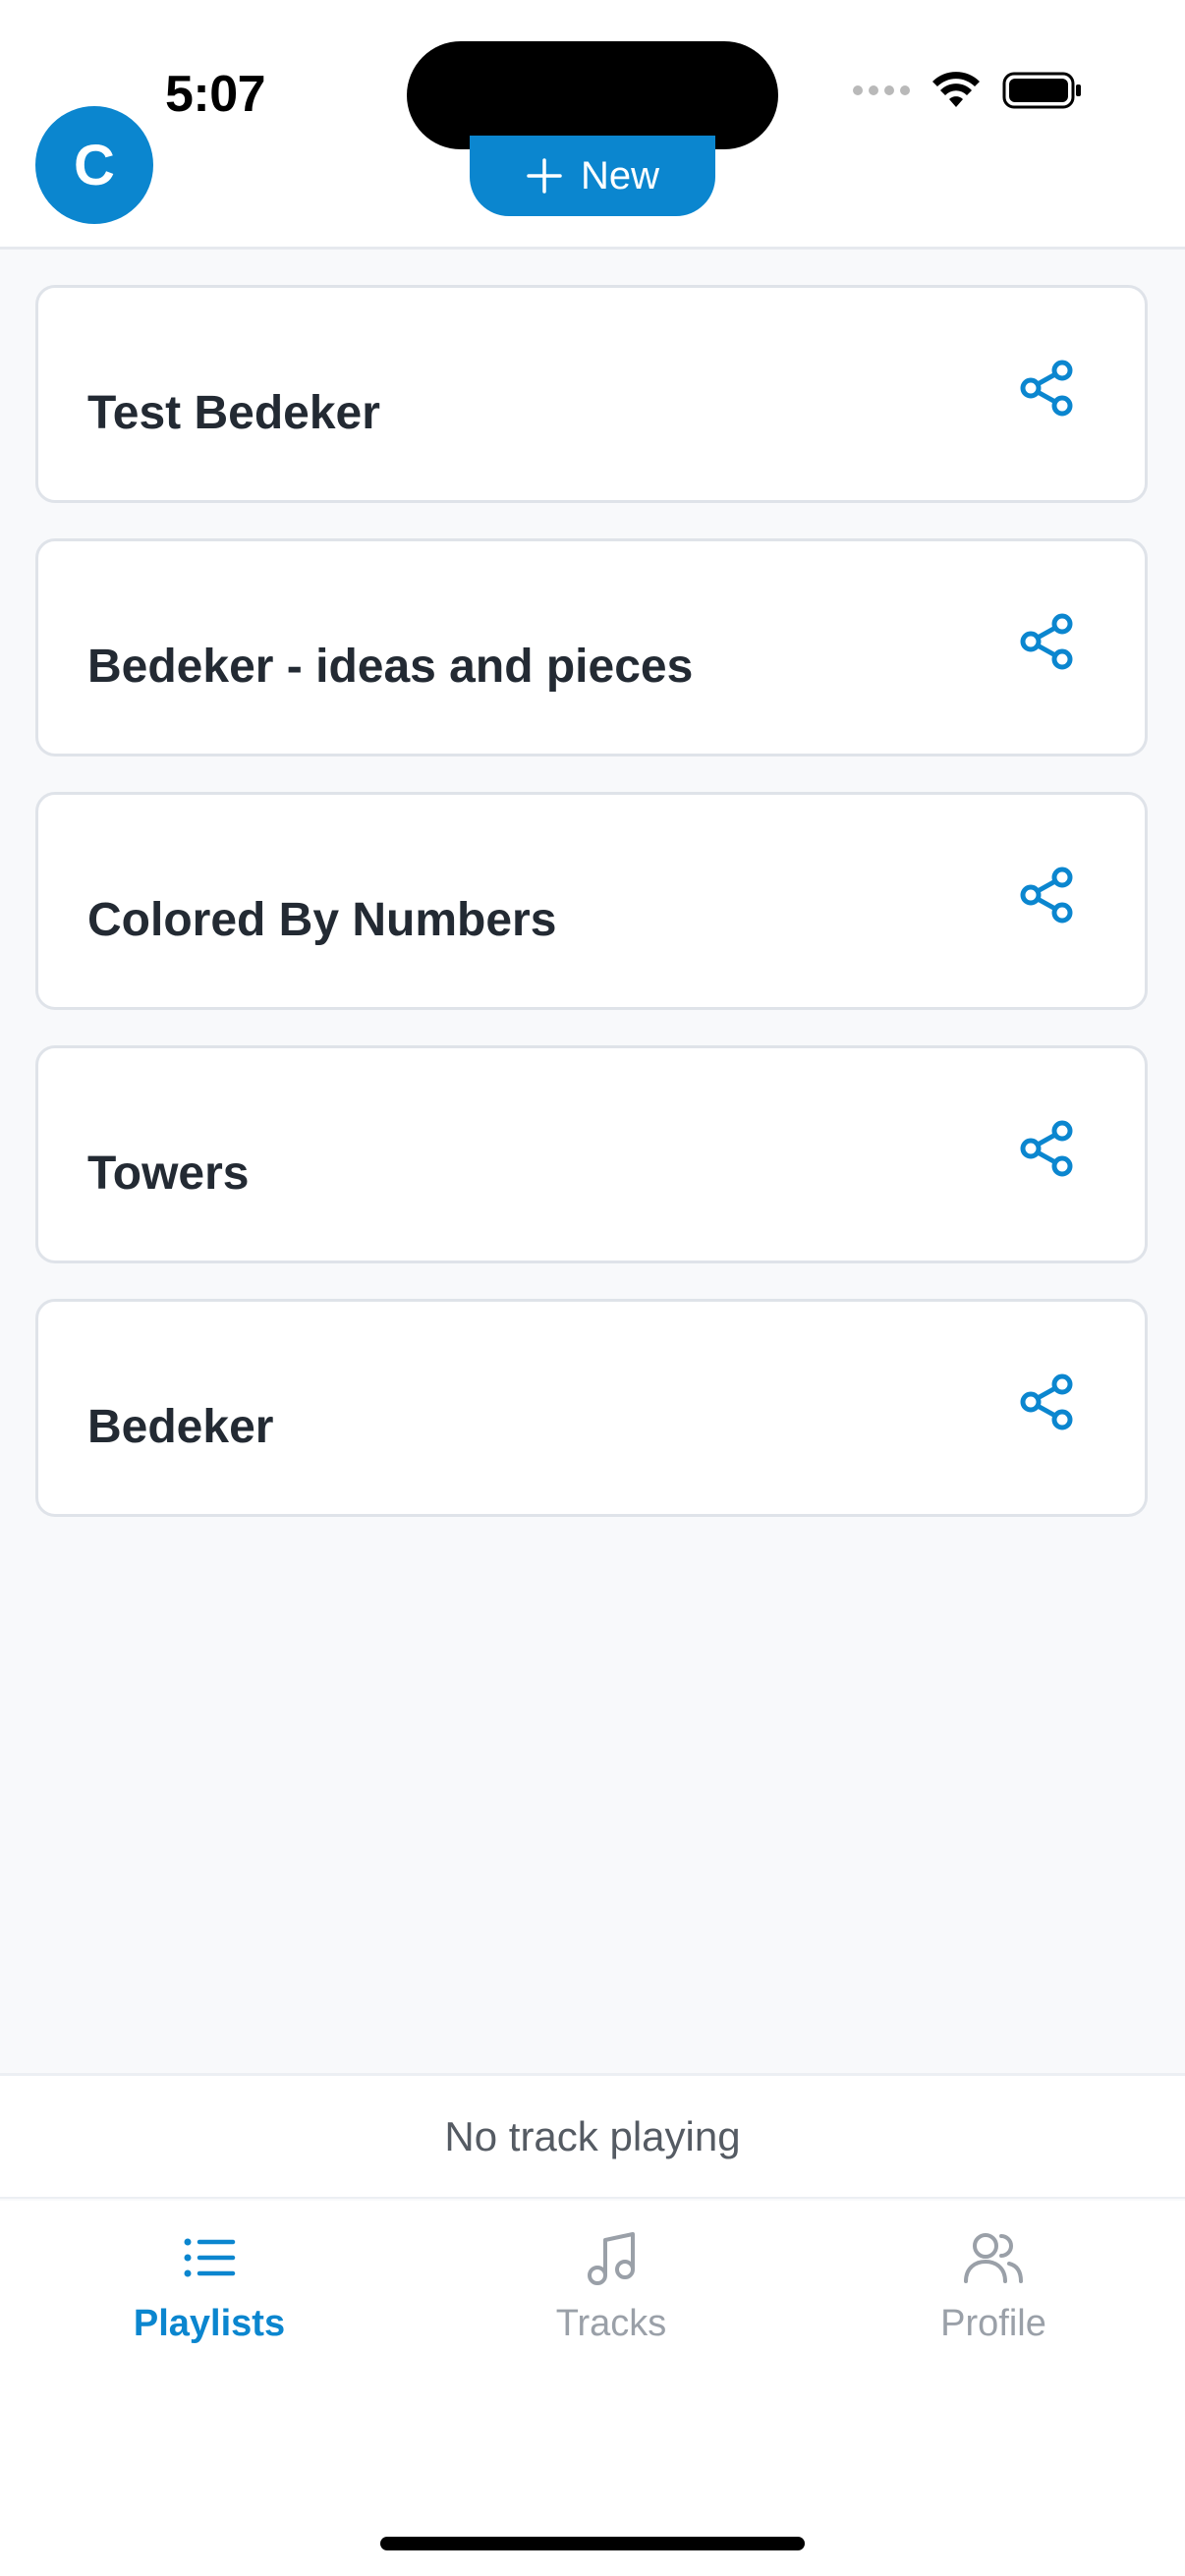 This screenshot has height=2576, width=1185. What do you see at coordinates (592, 1154) in the screenshot?
I see `playlist-card: Towers` at bounding box center [592, 1154].